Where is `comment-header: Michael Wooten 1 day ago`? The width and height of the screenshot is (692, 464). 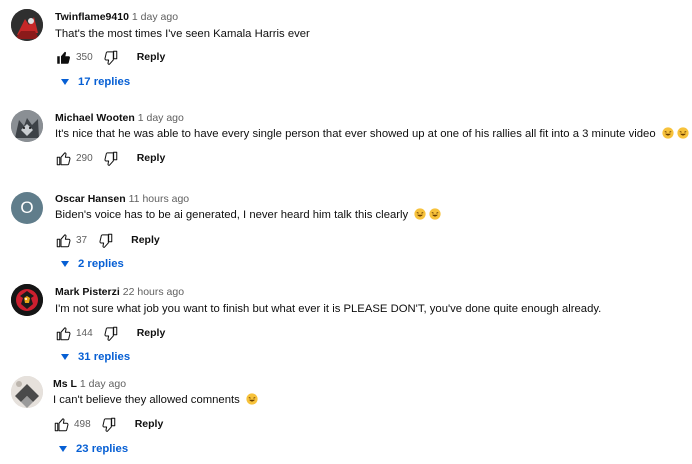
comment-header: Michael Wooten 1 day ago is located at coordinates (119, 118).